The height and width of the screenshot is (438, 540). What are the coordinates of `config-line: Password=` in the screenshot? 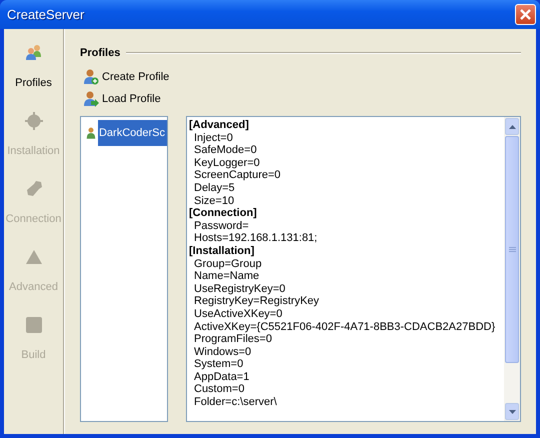 It's located at (221, 226).